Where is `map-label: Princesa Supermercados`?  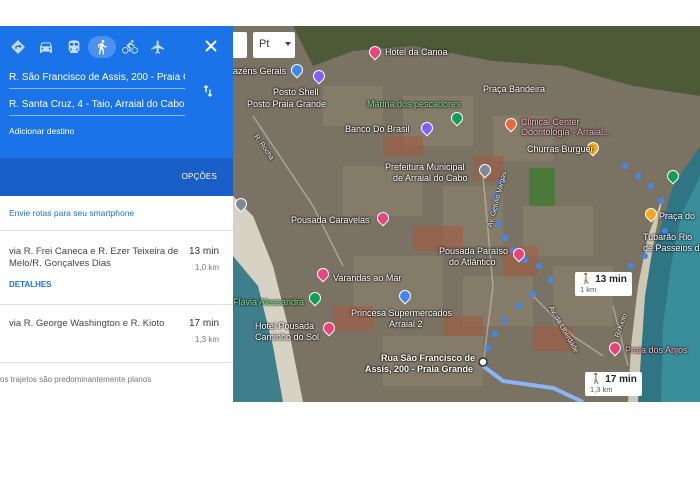
map-label: Princesa Supermercados is located at coordinates (402, 313).